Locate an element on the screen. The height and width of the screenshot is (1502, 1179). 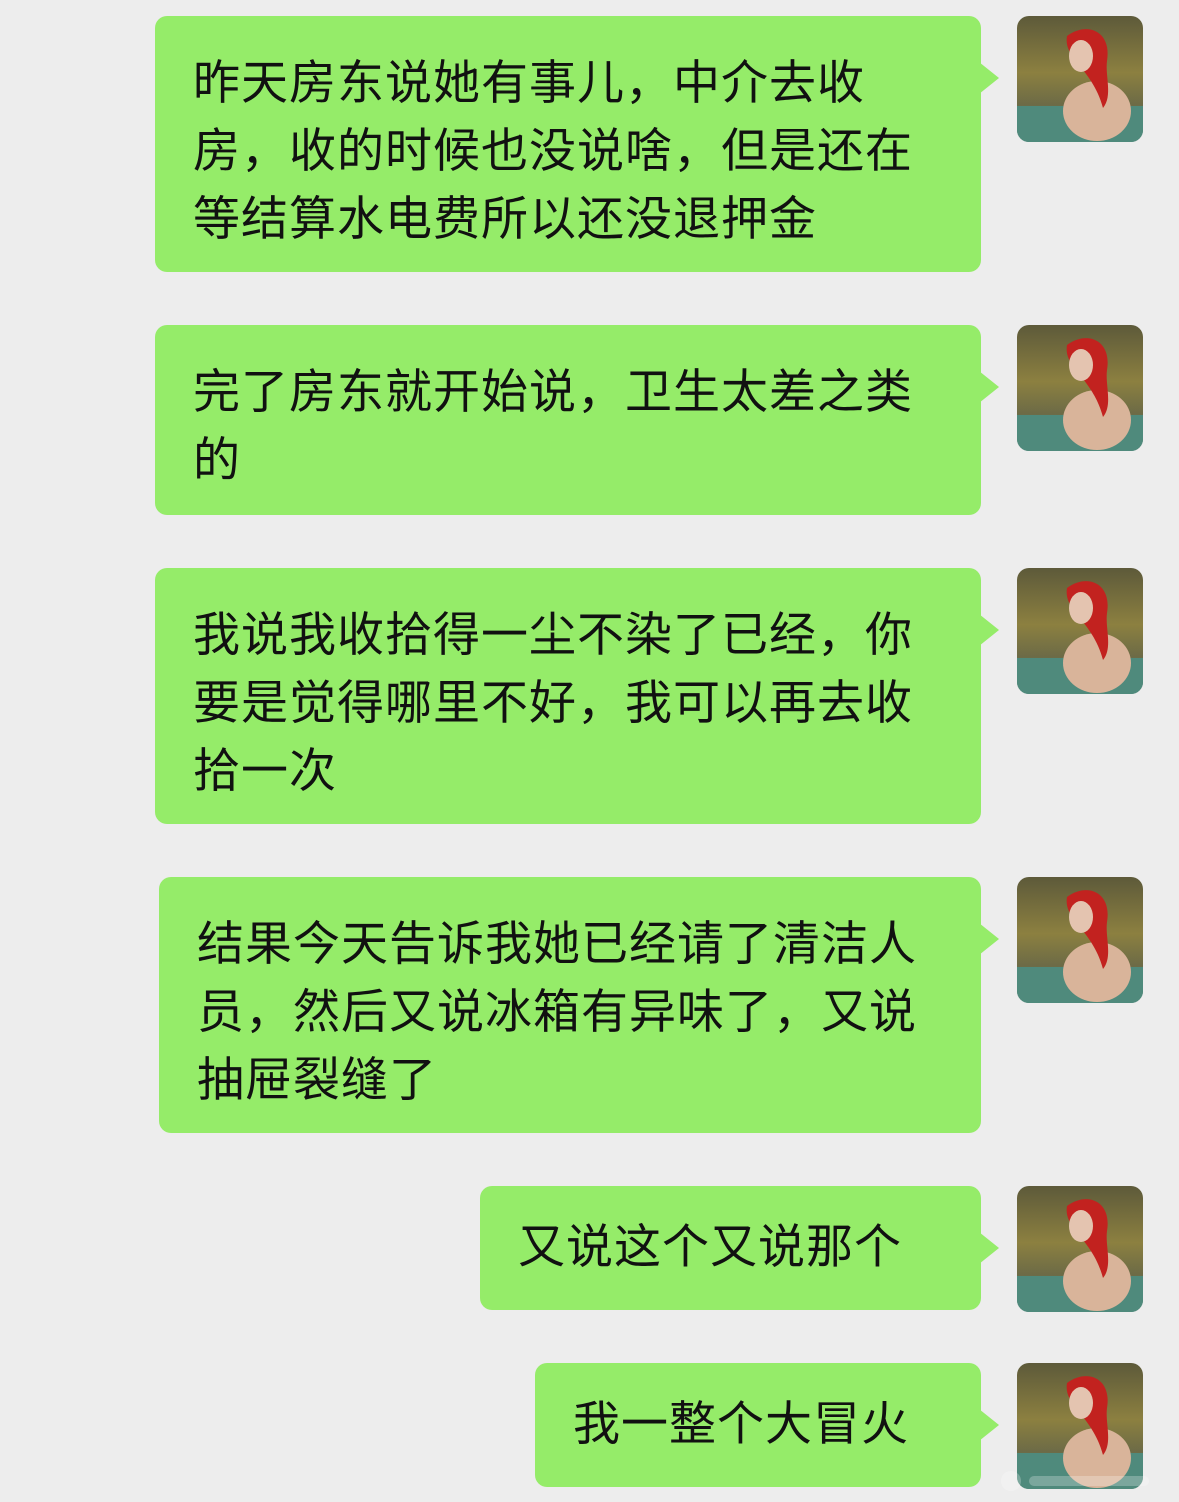
message-bubble: 我说我收拾得一尘不染了已经，你要是觉得哪里不好，我可以再去收拾一次 is located at coordinates (577, 696).